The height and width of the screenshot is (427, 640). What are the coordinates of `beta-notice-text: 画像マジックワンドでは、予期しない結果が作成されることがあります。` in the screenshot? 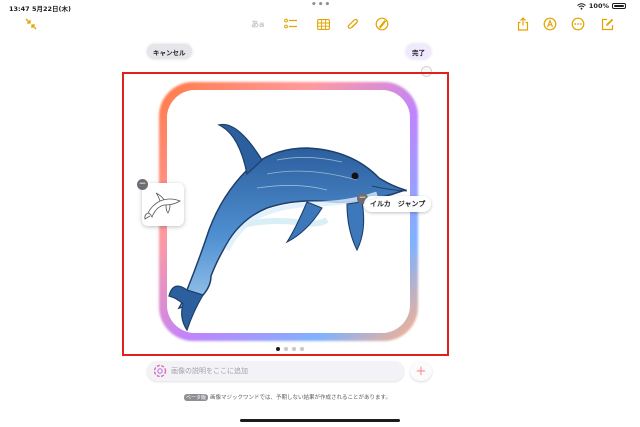 It's located at (300, 398).